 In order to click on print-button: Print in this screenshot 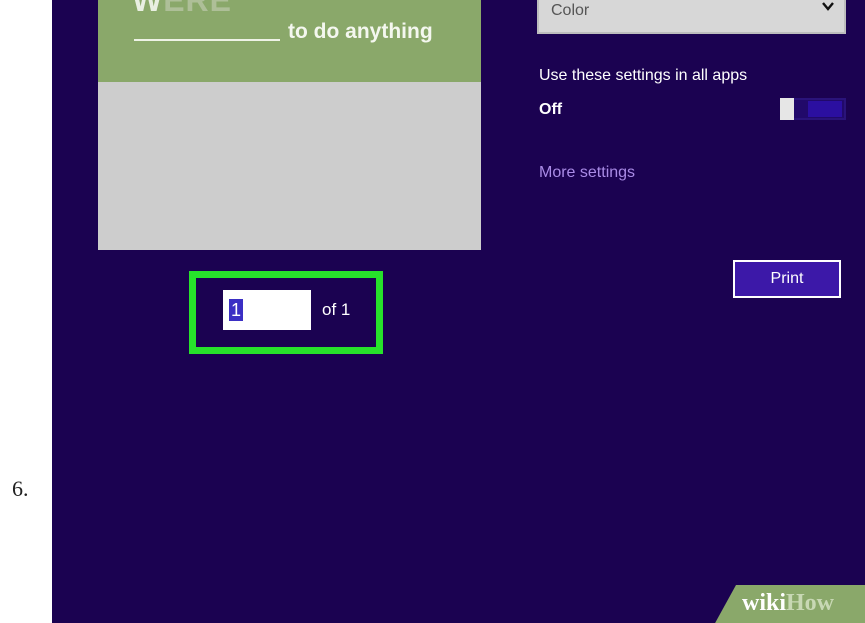, I will do `click(787, 279)`.